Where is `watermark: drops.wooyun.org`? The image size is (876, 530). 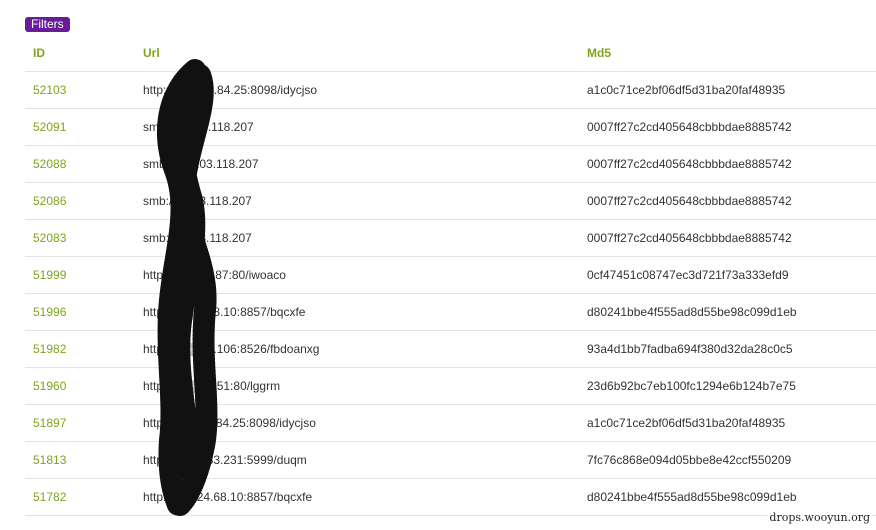 watermark: drops.wooyun.org is located at coordinates (819, 517).